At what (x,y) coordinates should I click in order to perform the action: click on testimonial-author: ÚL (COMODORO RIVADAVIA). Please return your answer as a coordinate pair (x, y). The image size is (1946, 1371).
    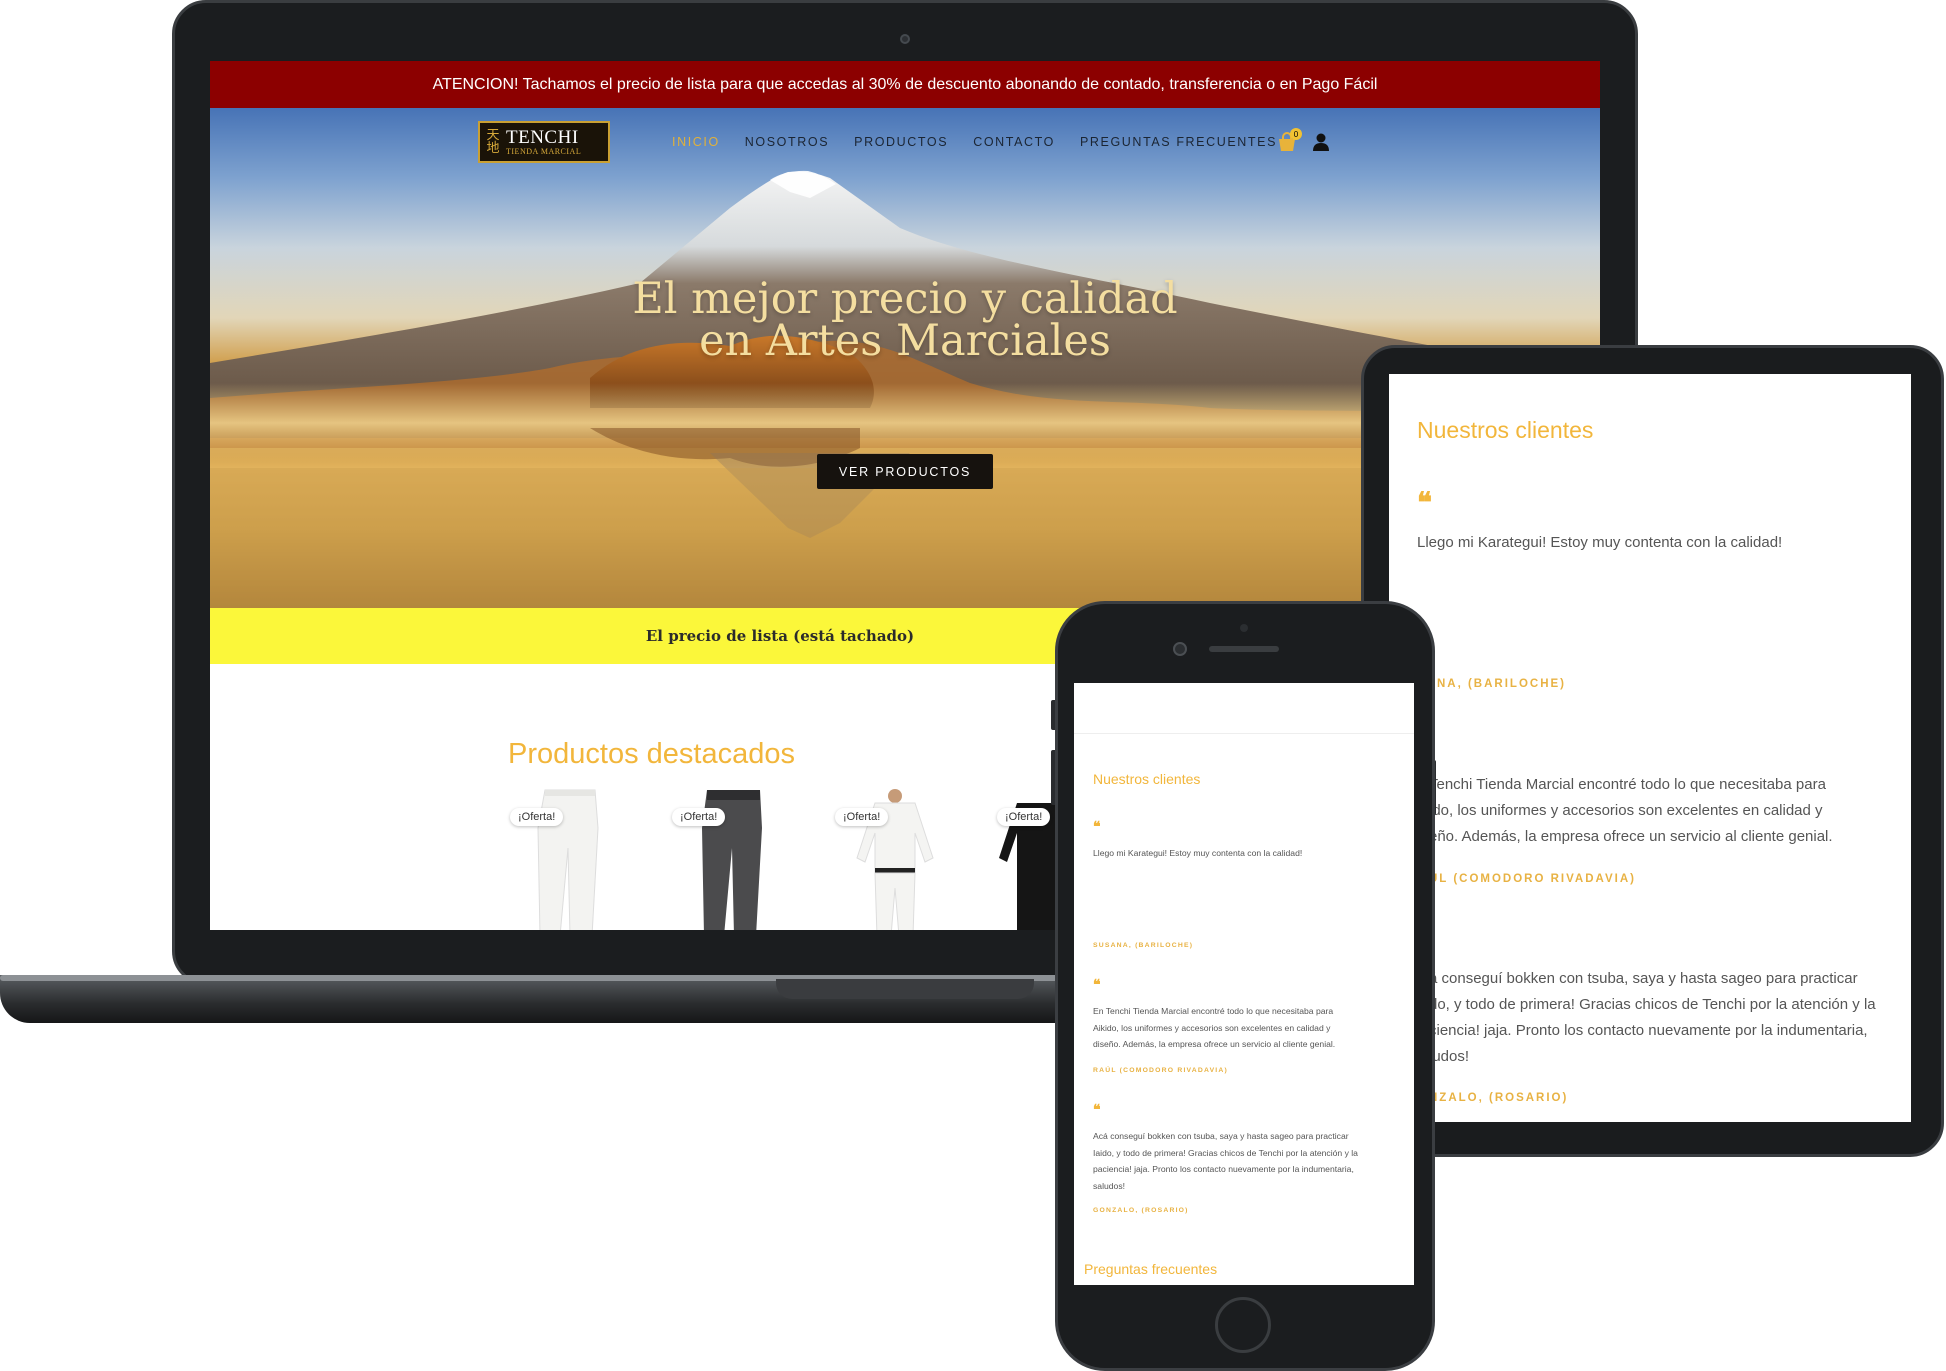
    Looking at the image, I should click on (1532, 879).